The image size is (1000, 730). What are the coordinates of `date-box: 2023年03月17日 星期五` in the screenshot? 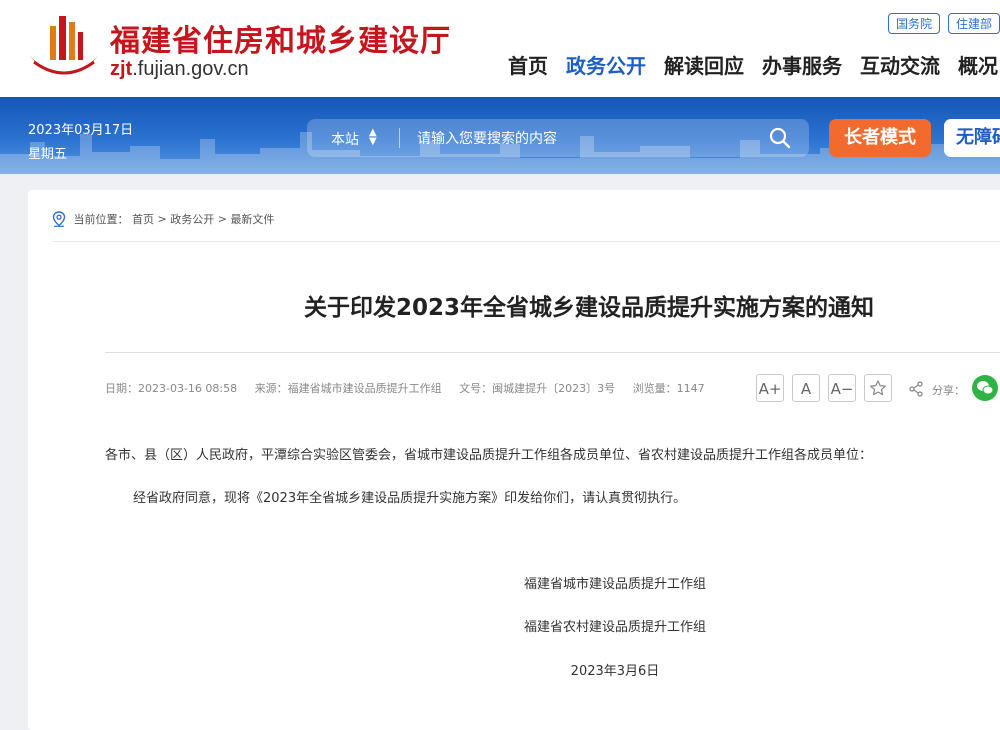 It's located at (80, 143).